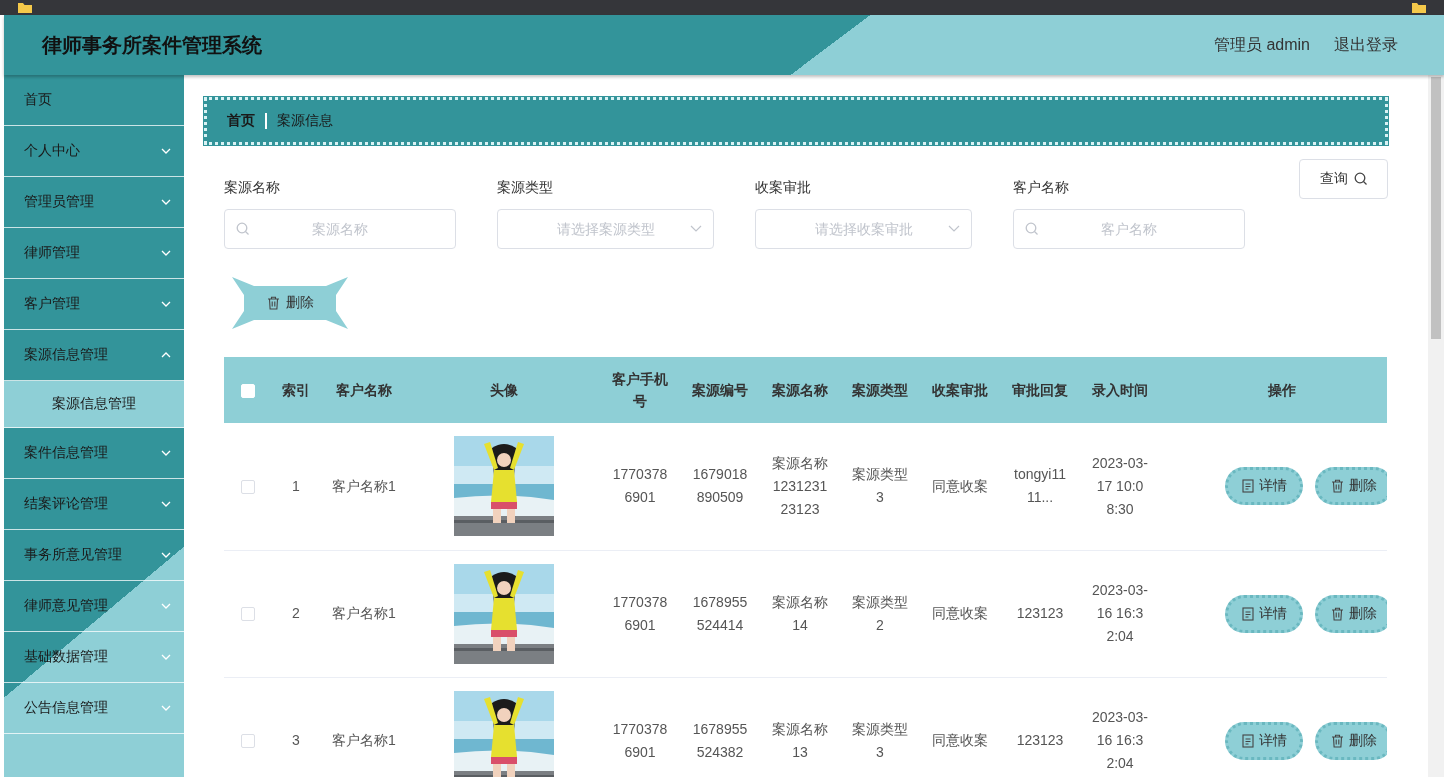 The height and width of the screenshot is (777, 1444). Describe the element at coordinates (94, 253) in the screenshot. I see `sidebar-item: 律师管理` at that location.